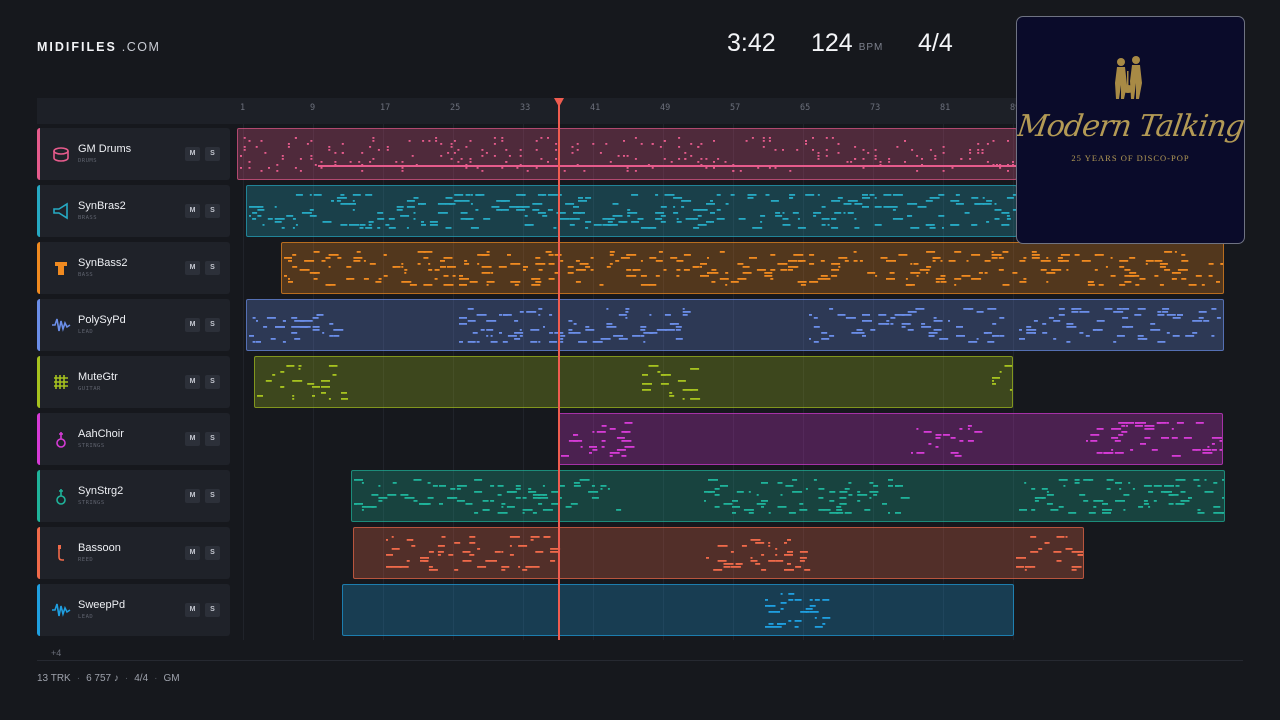  What do you see at coordinates (133, 610) in the screenshot?
I see `track-header: SweepPd LEAD M S` at bounding box center [133, 610].